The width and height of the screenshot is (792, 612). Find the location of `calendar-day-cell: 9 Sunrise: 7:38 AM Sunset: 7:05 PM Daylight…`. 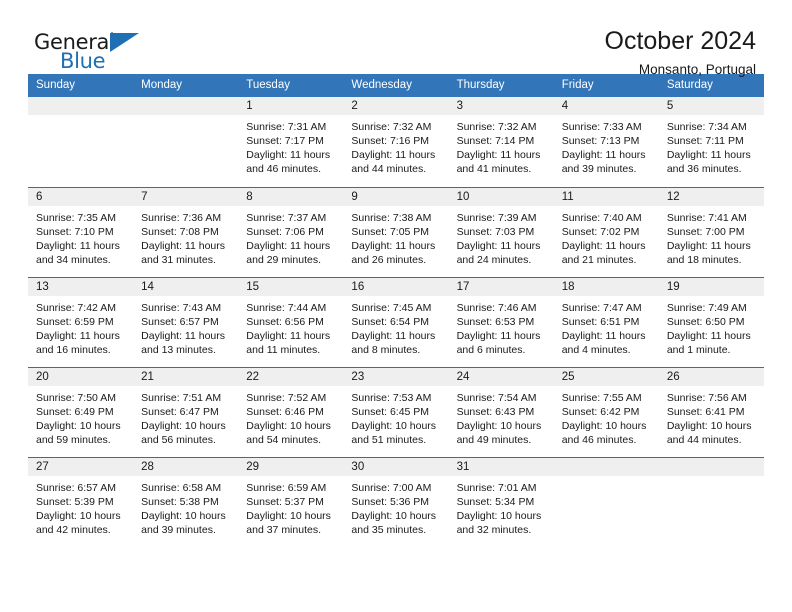

calendar-day-cell: 9 Sunrise: 7:38 AM Sunset: 7:05 PM Daylight… is located at coordinates (396, 231).